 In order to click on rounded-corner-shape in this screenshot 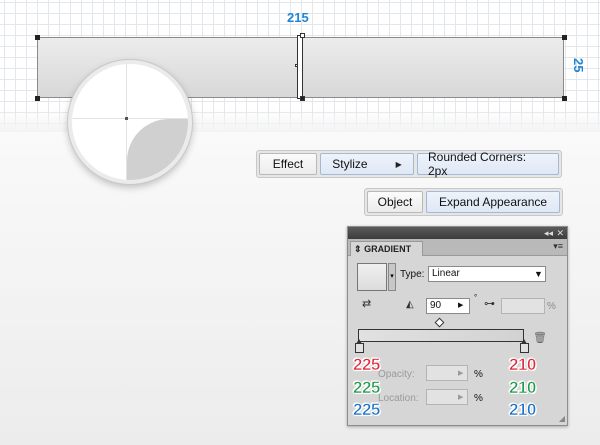, I will do `click(157, 149)`.